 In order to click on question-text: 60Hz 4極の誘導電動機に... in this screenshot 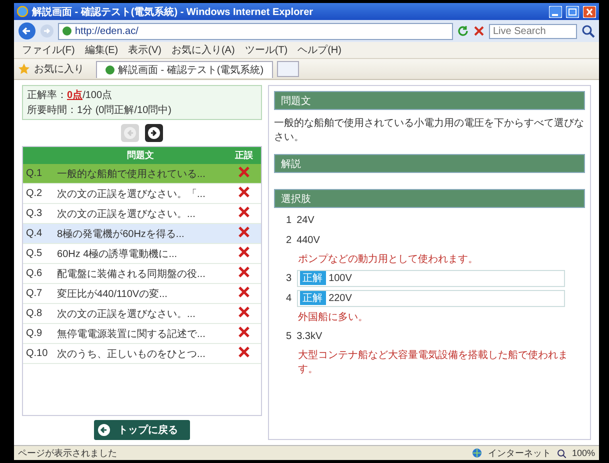, I will do `click(140, 254)`.